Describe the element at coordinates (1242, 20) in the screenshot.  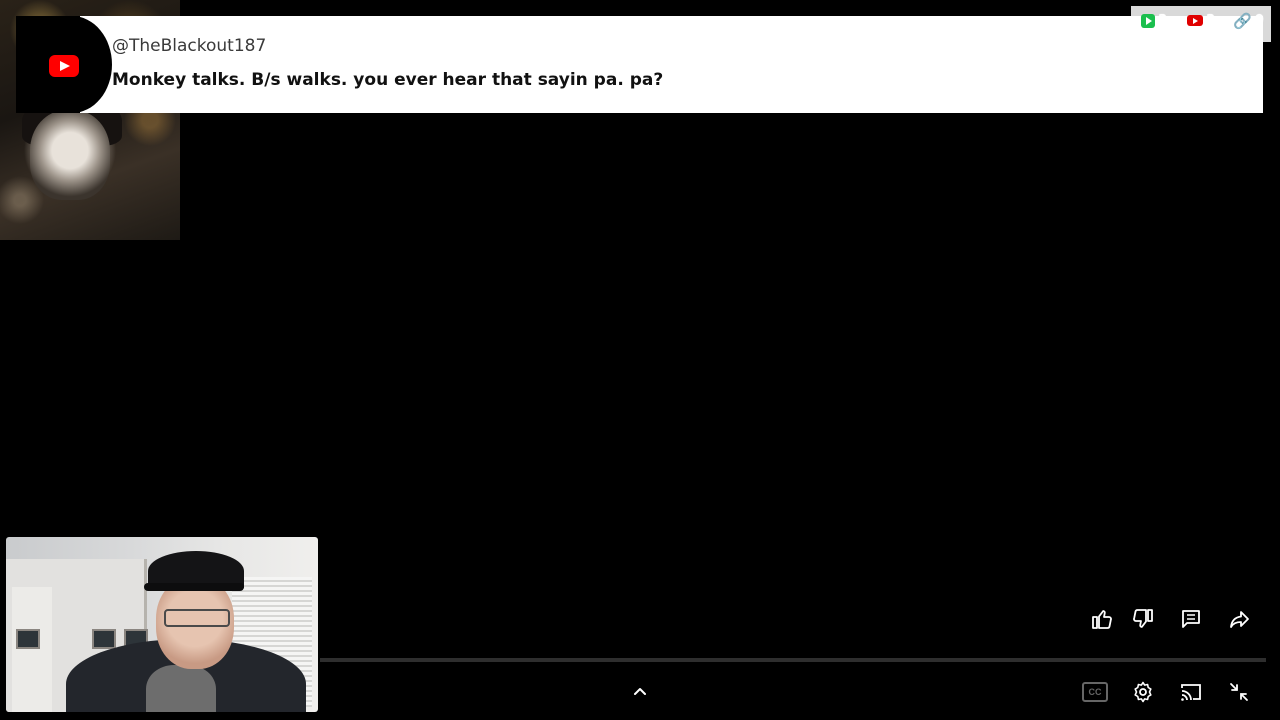
I see `link-icon: 🔗` at that location.